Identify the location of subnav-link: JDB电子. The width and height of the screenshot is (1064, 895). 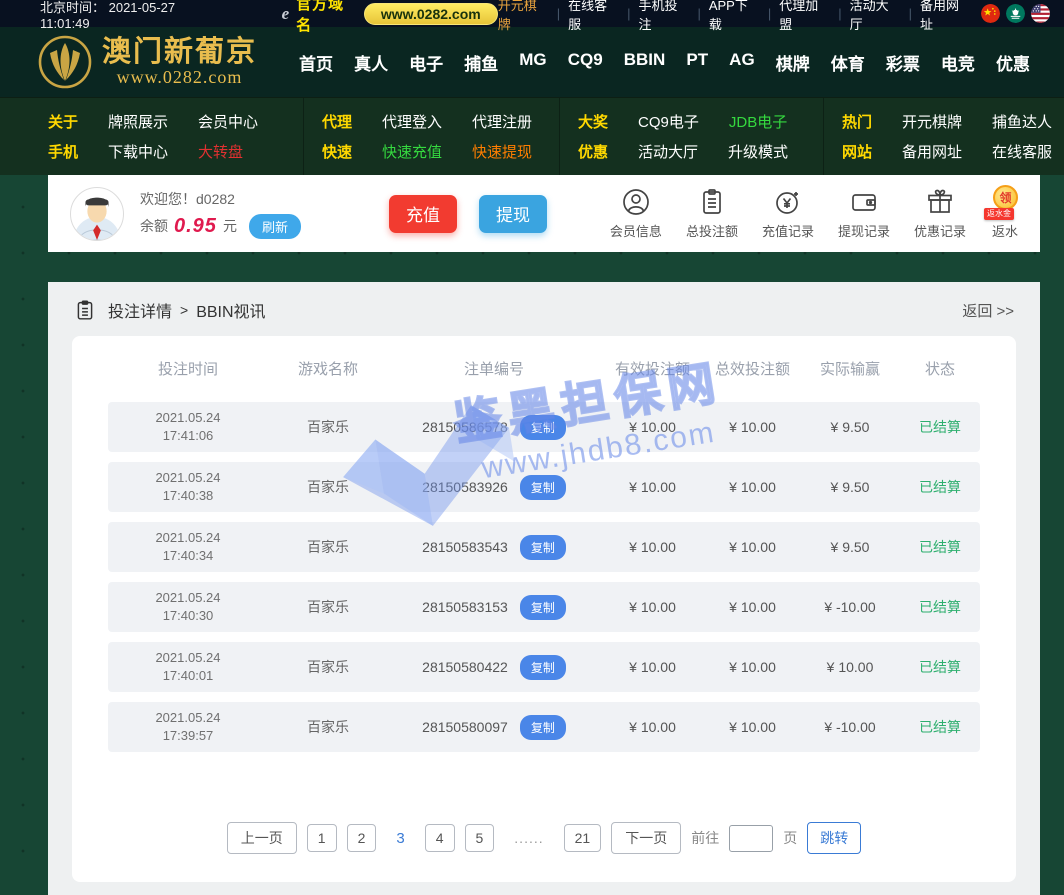
(758, 121).